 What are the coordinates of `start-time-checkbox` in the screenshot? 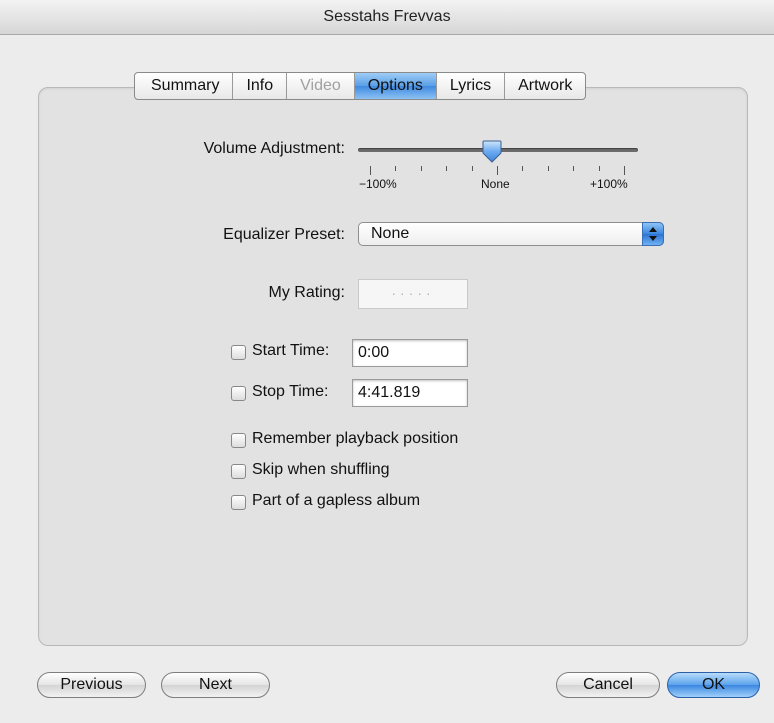 It's located at (238, 352).